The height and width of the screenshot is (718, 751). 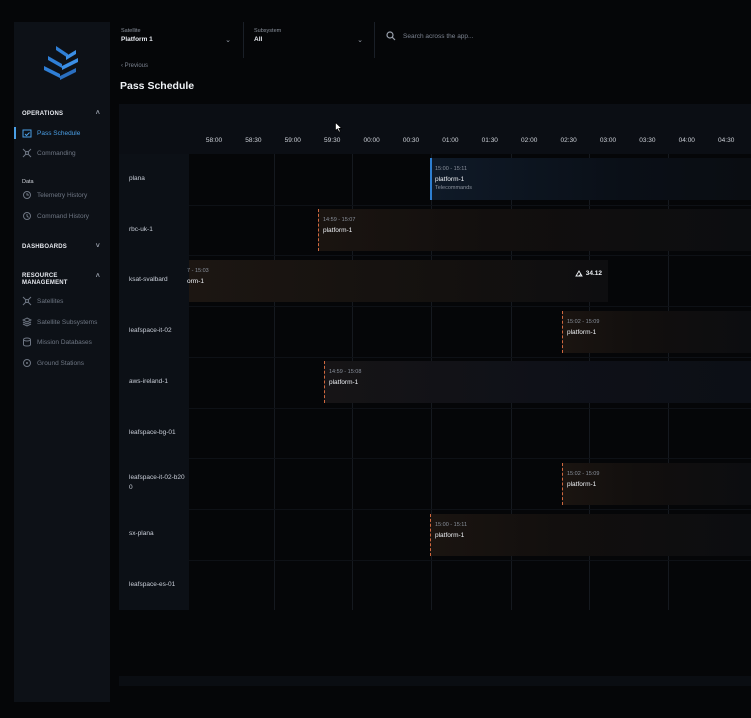 I want to click on telemetry-icon, so click(x=27, y=195).